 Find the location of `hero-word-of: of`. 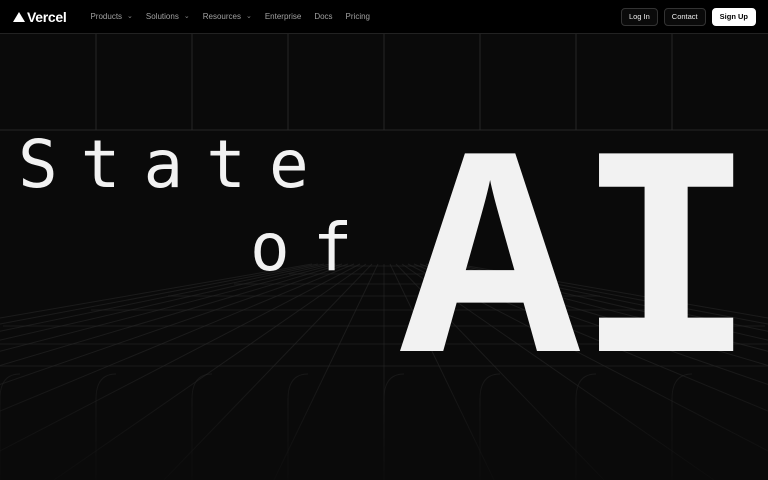

hero-word-of: of is located at coordinates (313, 247).